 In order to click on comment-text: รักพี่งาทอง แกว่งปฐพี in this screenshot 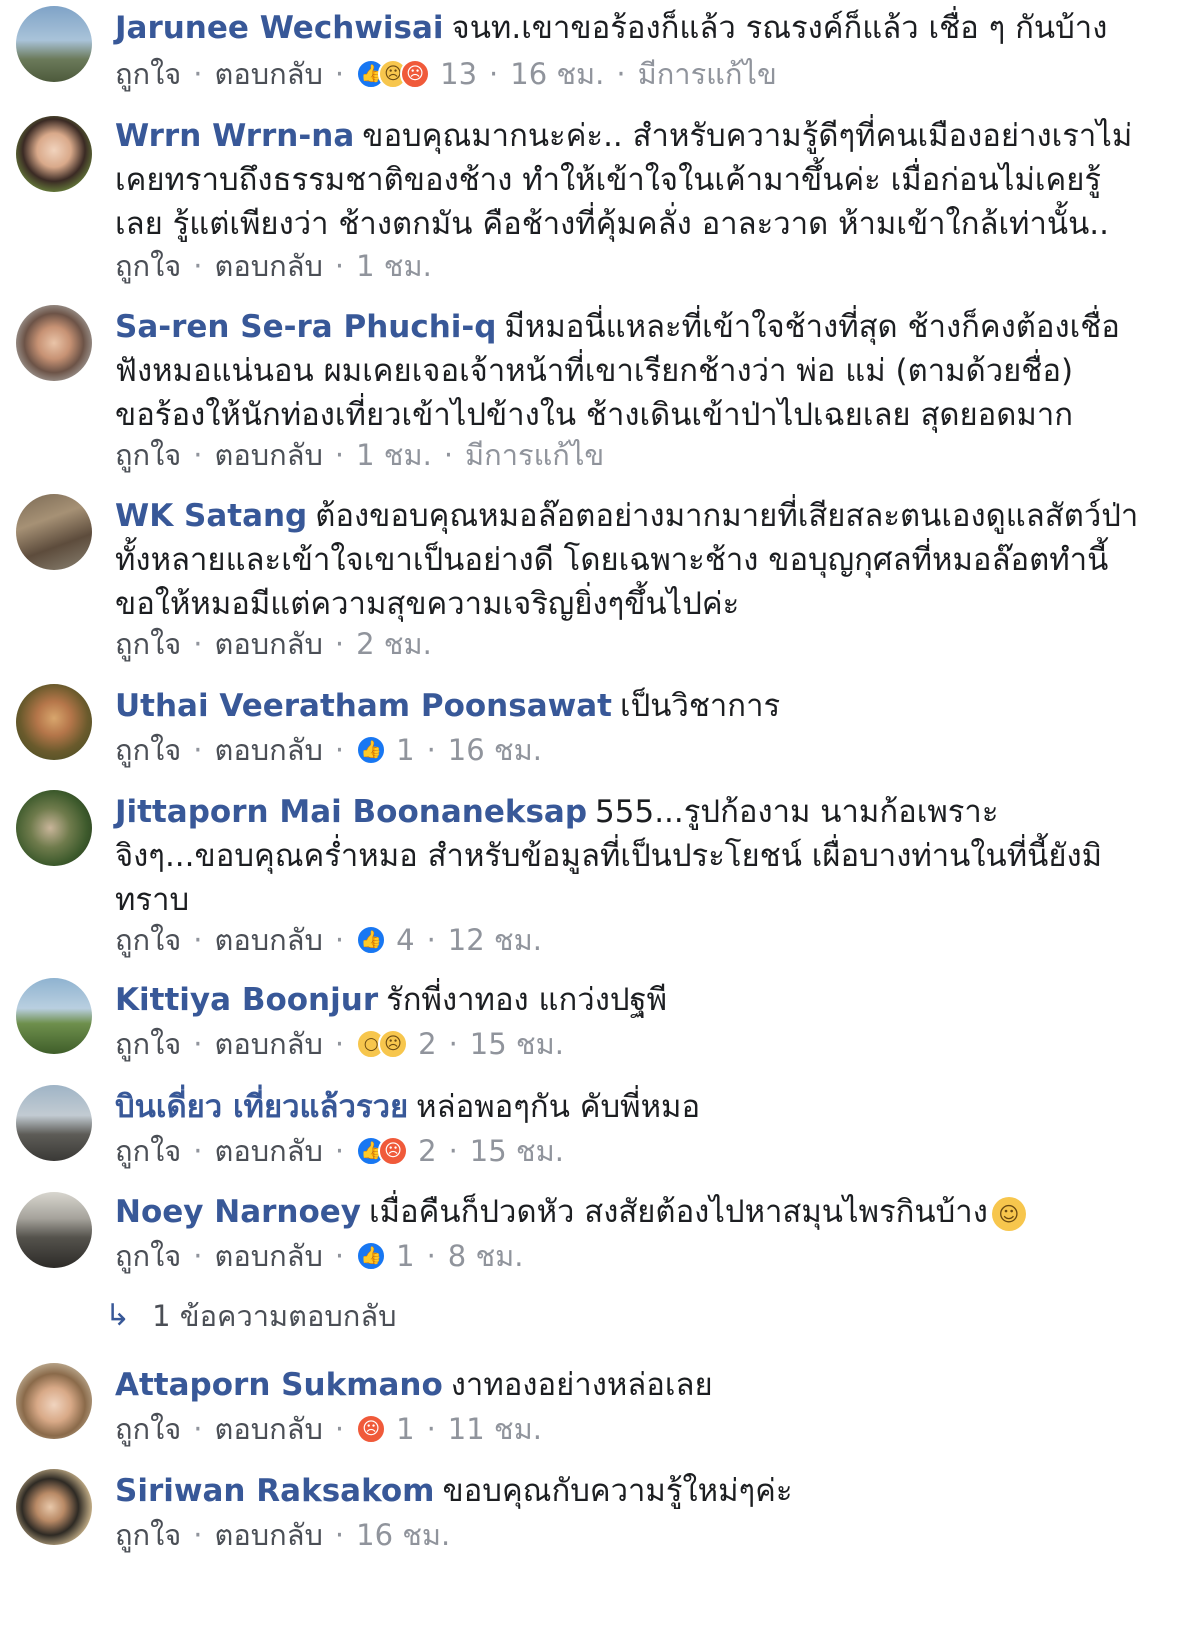, I will do `click(527, 1000)`.